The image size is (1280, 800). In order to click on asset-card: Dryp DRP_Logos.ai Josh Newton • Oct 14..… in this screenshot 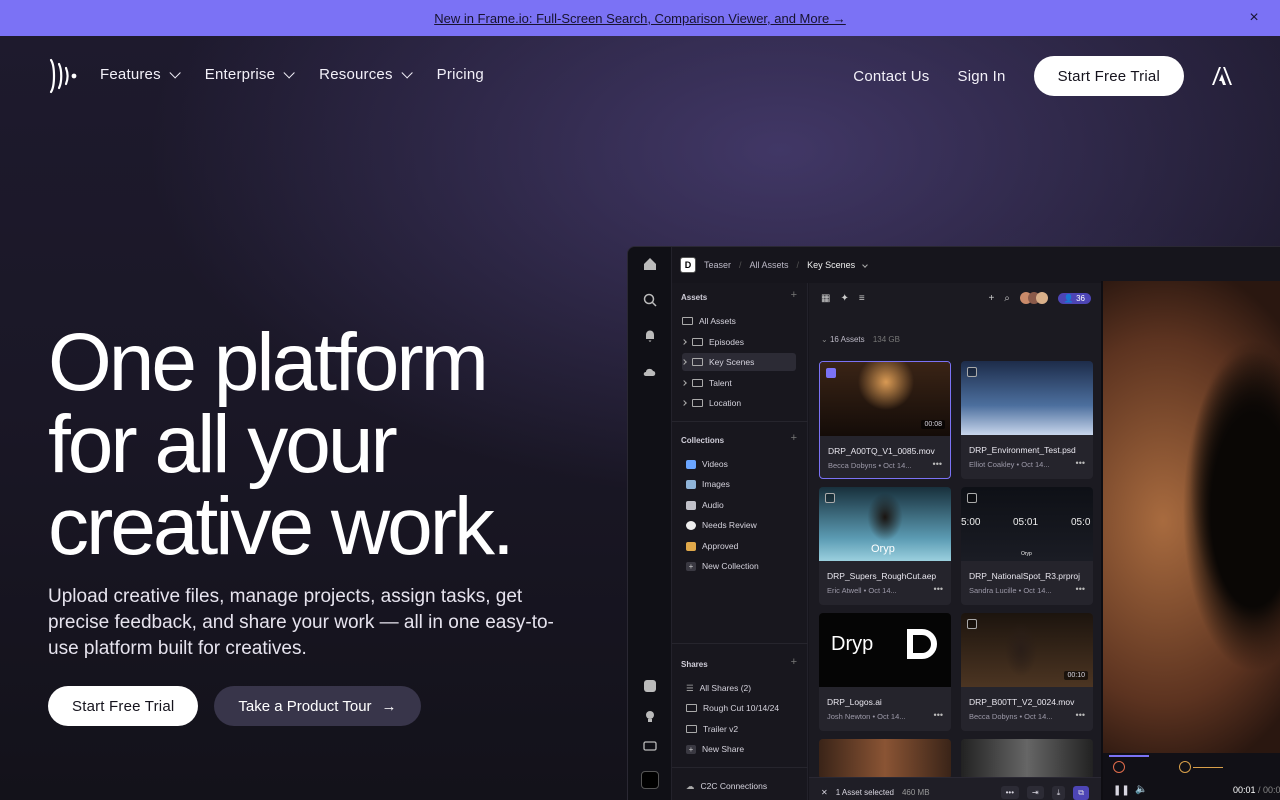, I will do `click(885, 672)`.